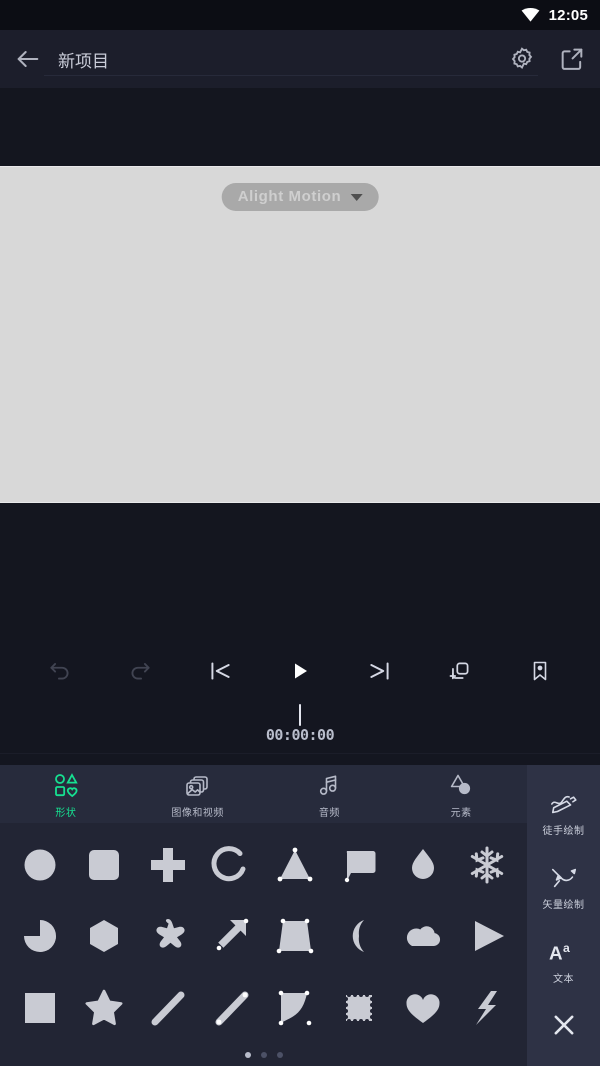 Image resolution: width=600 pixels, height=1066 pixels. I want to click on side-rail: 徒手绘制 矢量绘制 A a 文本, so click(563, 915).